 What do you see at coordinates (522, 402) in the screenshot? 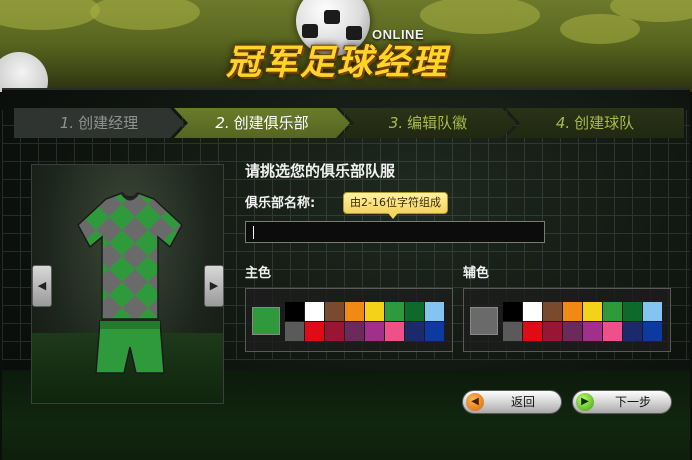
I see `back-button-label: 返回` at bounding box center [522, 402].